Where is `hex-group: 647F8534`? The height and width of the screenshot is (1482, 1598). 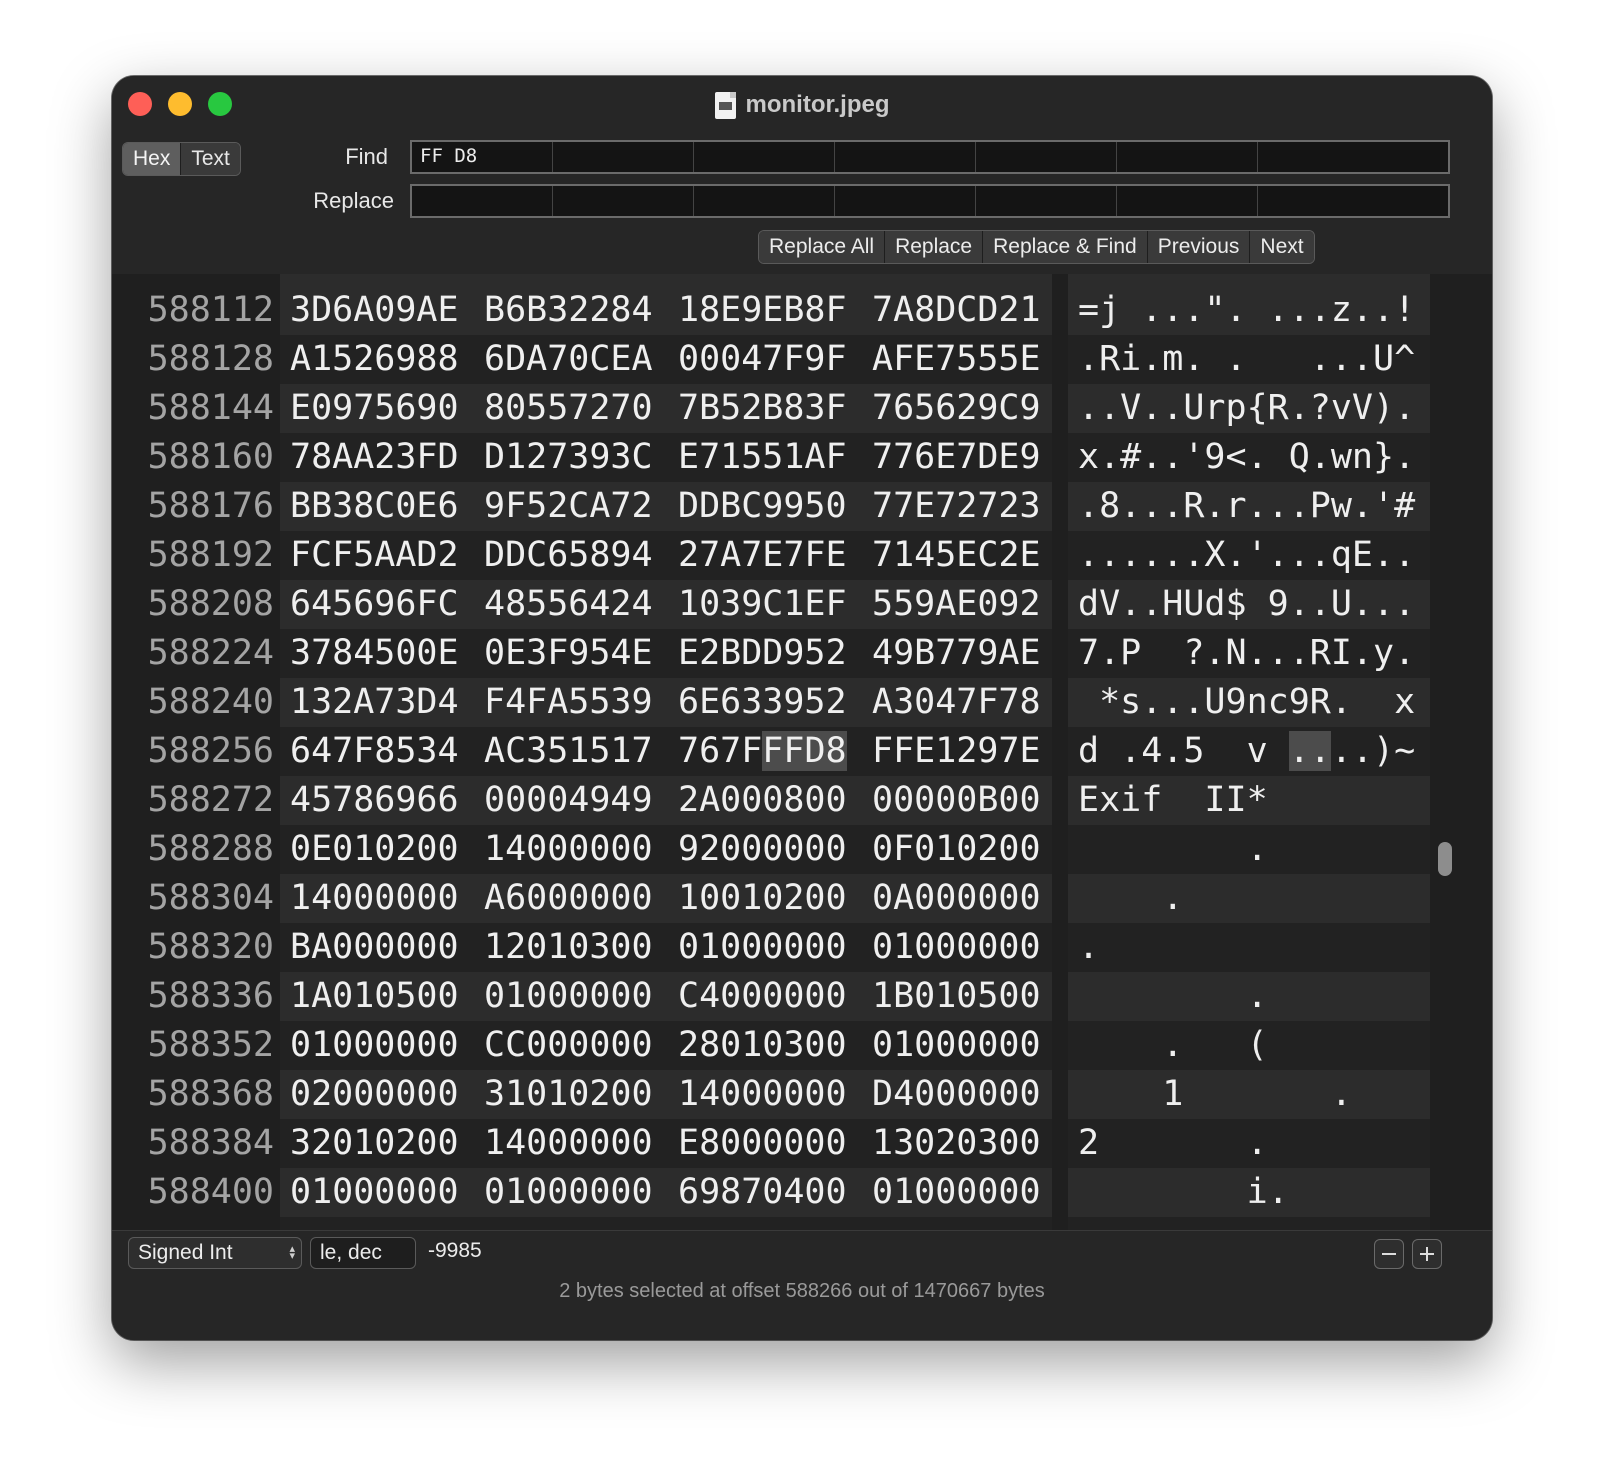 hex-group: 647F8534 is located at coordinates (374, 751).